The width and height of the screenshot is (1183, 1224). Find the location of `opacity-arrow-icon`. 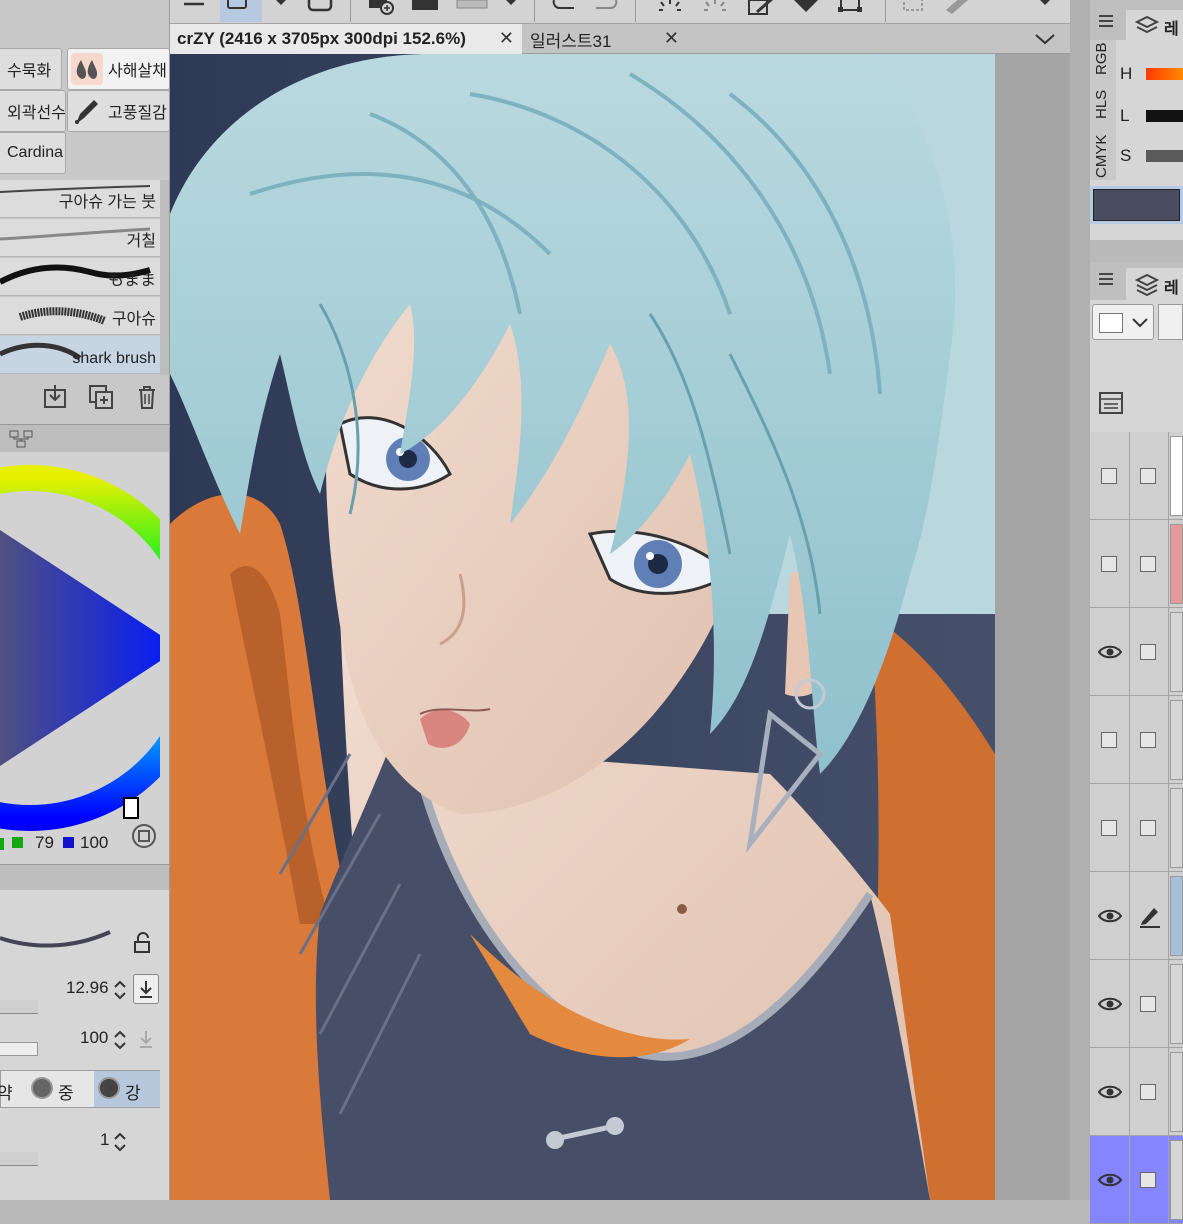

opacity-arrow-icon is located at coordinates (146, 1039).